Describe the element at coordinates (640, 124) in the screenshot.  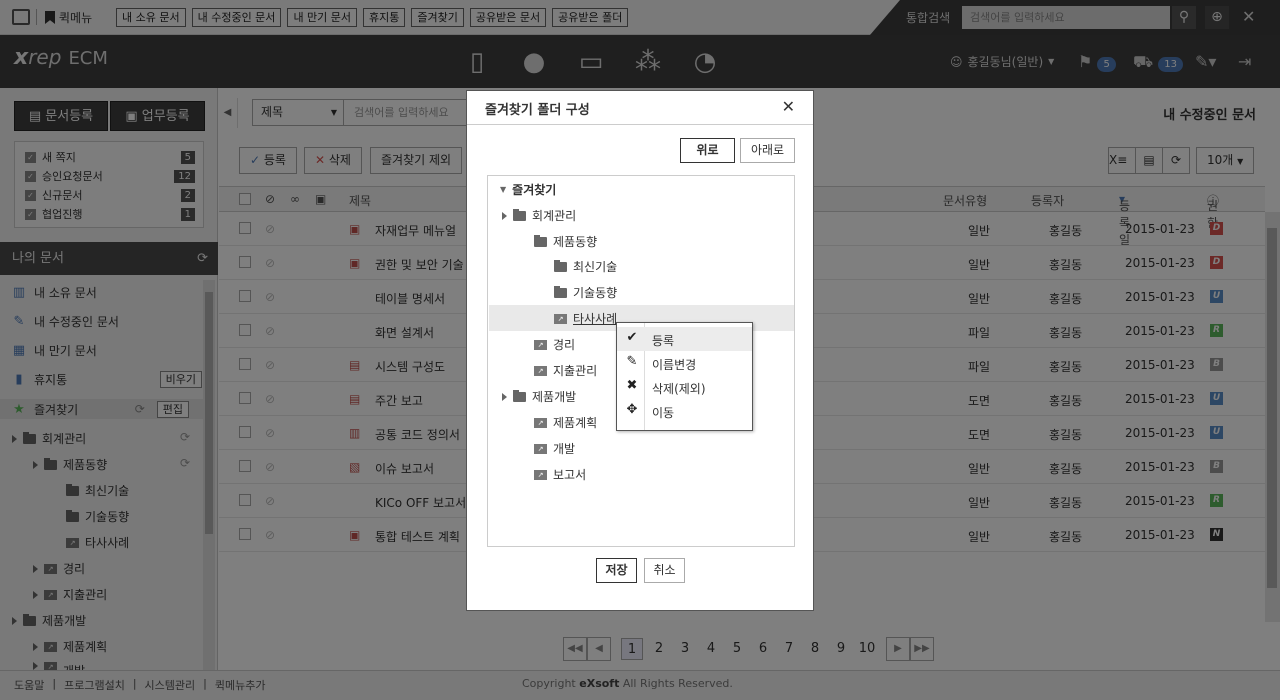
I see `divider` at that location.